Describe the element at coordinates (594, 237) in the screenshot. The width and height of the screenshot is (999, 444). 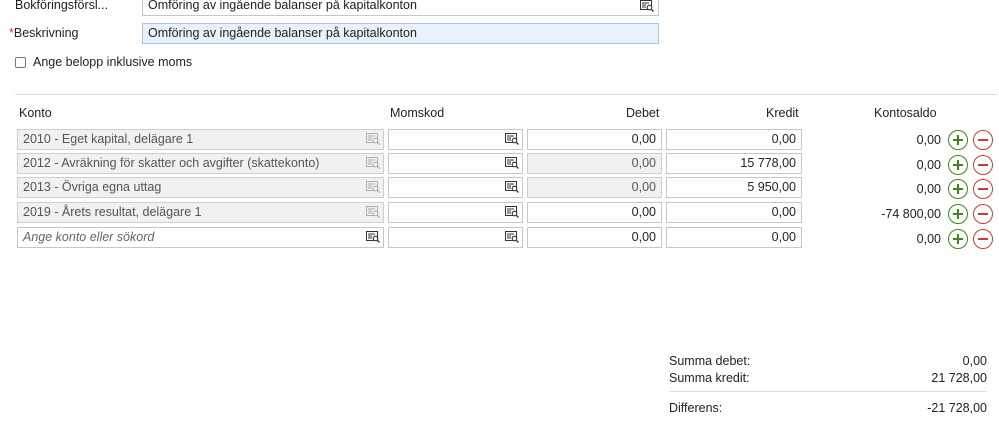
I see `new-debit-field: 0,00` at that location.